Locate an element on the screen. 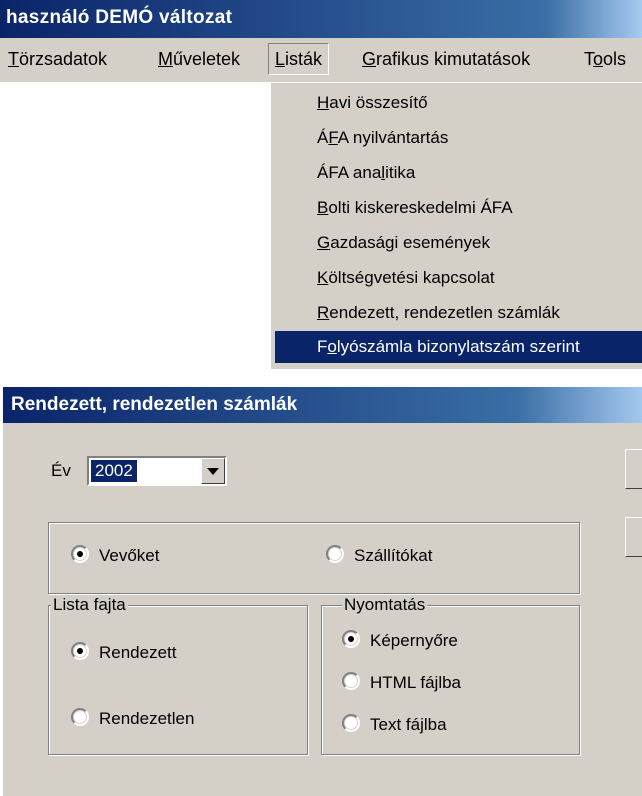  radio-ordered: Rendezett is located at coordinates (124, 652).